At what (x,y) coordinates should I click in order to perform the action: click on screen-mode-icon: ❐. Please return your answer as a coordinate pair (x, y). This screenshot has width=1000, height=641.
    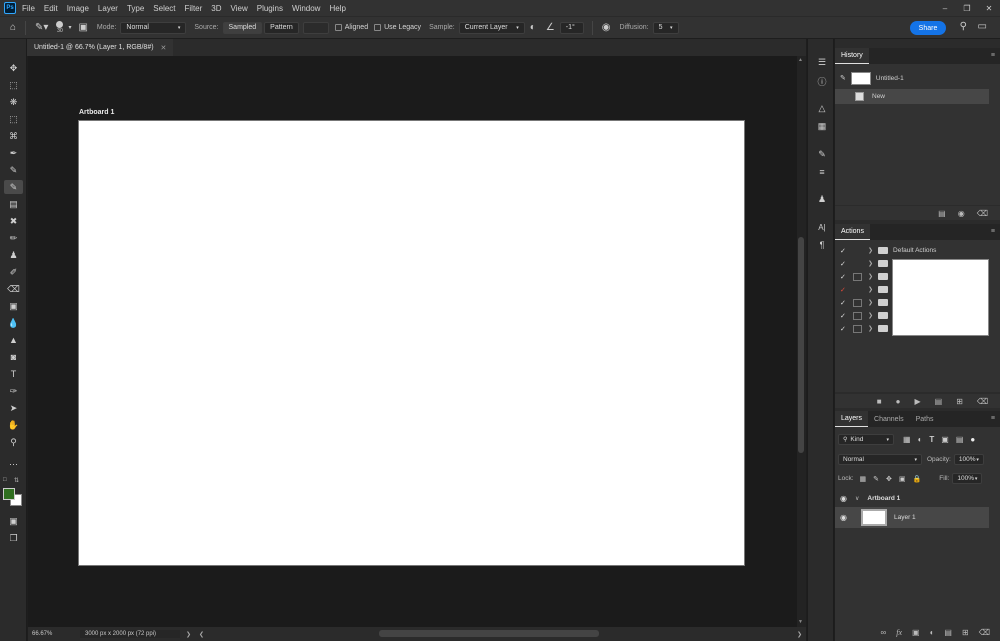
    Looking at the image, I should click on (13, 538).